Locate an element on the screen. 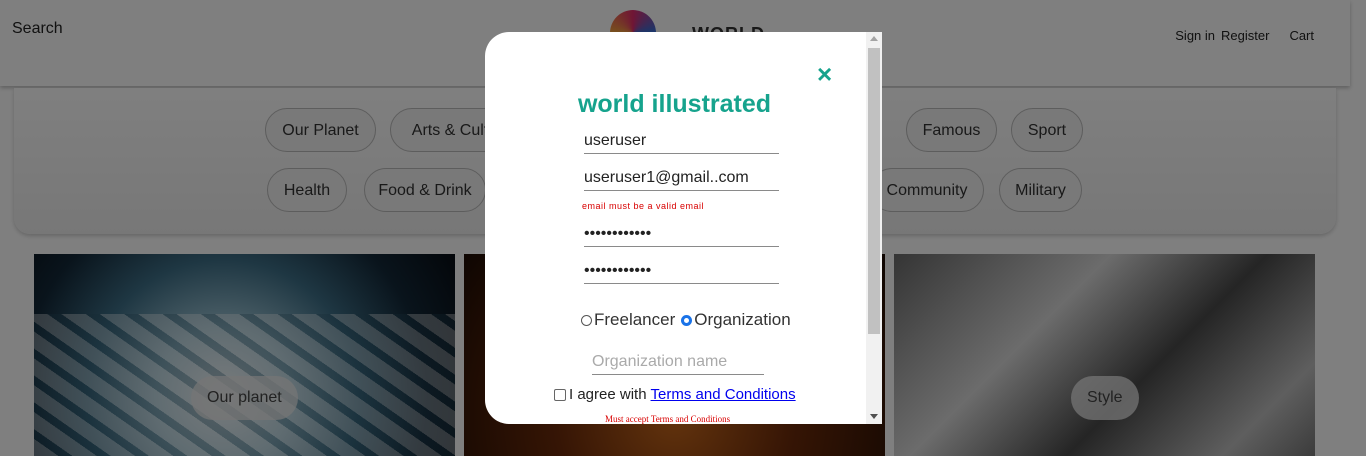 This screenshot has width=1366, height=456. role-radio-group: Freelancer Organization is located at coordinates (686, 320).